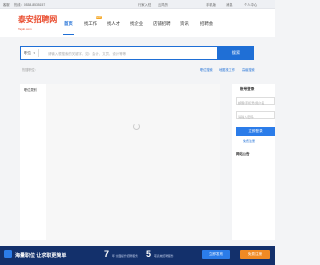 Image resolution: width=320 pixels, height=265 pixels. I want to click on footer-stat-years: 7, so click(107, 254).